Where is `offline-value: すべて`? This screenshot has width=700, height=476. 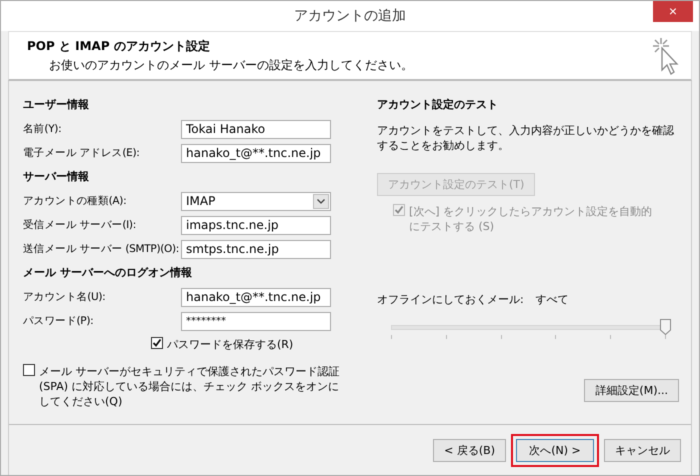
offline-value: すべて is located at coordinates (552, 299).